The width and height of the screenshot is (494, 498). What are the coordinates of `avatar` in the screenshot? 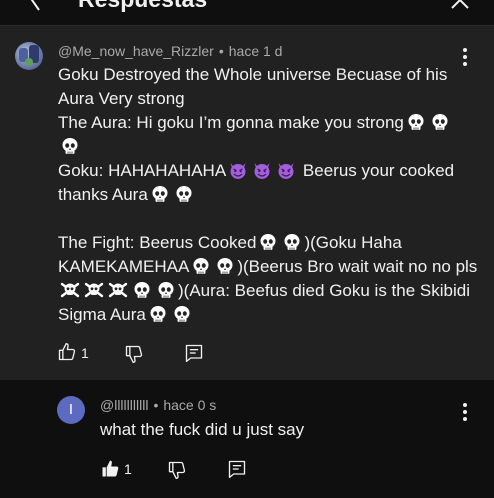 It's located at (29, 56).